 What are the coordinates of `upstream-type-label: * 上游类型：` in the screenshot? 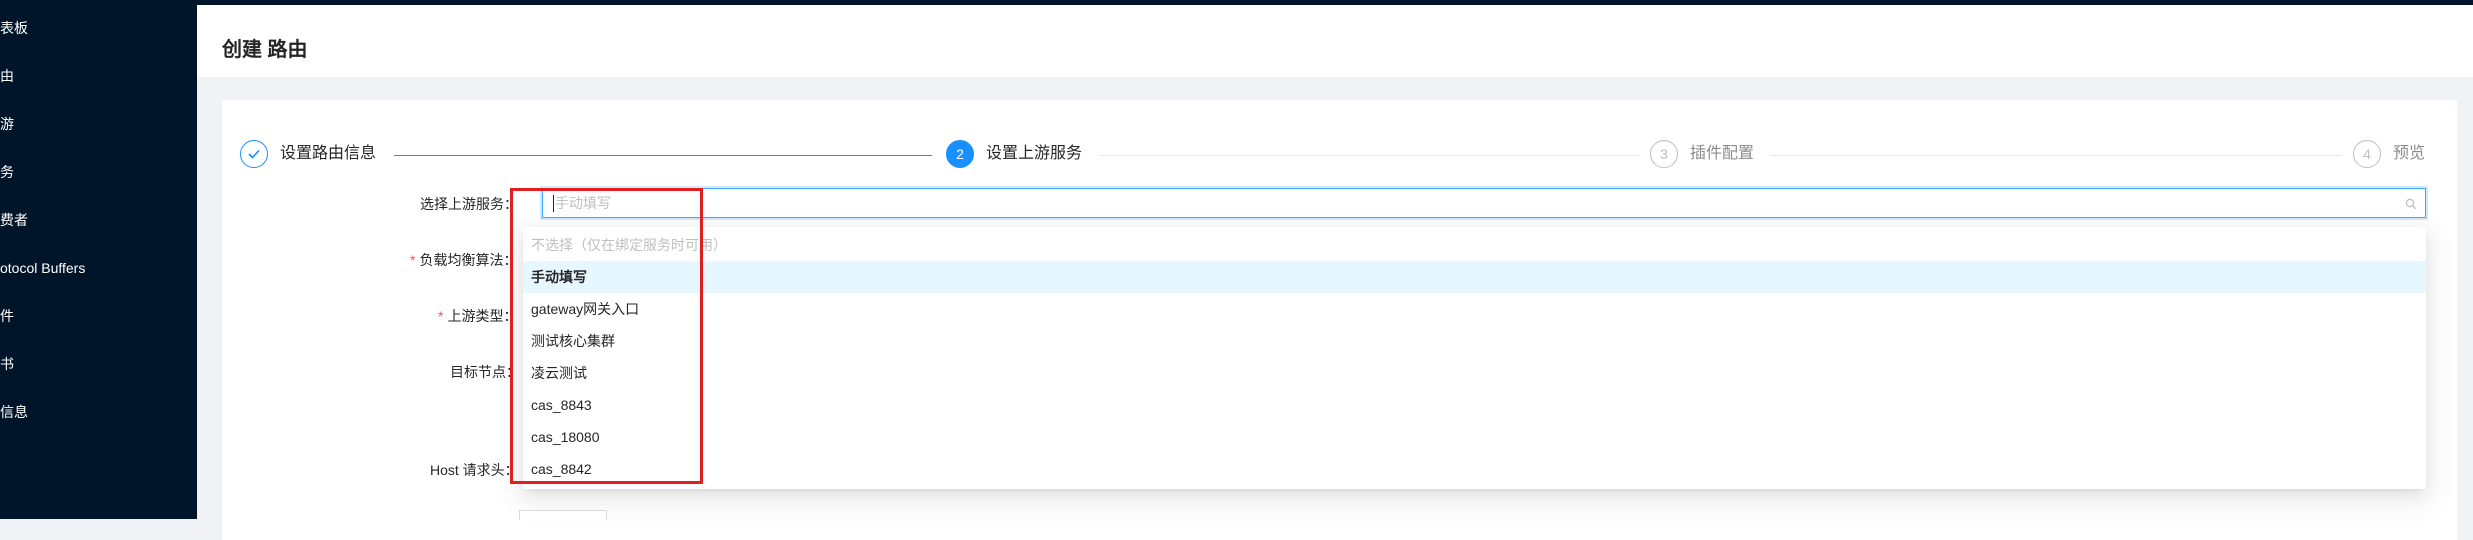 It's located at (478, 316).